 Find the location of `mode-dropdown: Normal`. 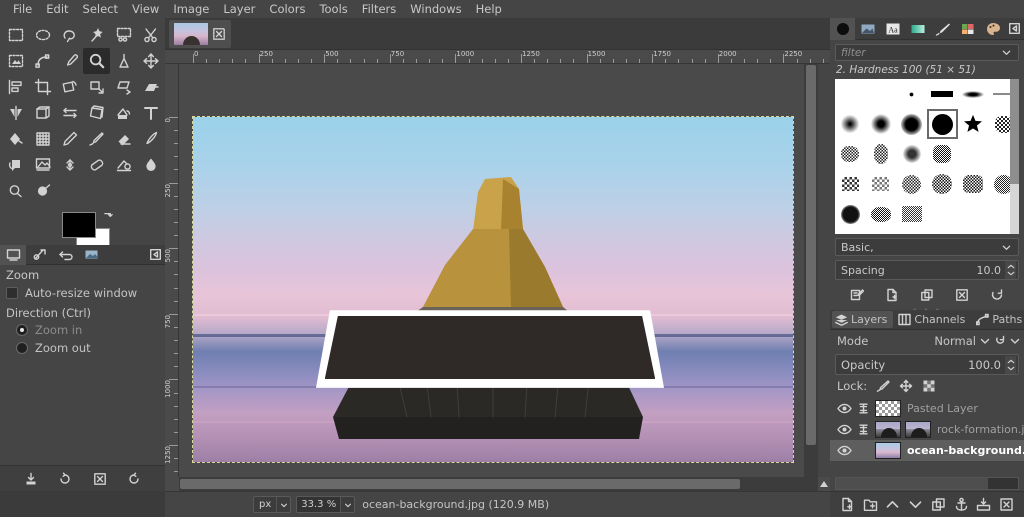

mode-dropdown: Normal is located at coordinates (977, 341).